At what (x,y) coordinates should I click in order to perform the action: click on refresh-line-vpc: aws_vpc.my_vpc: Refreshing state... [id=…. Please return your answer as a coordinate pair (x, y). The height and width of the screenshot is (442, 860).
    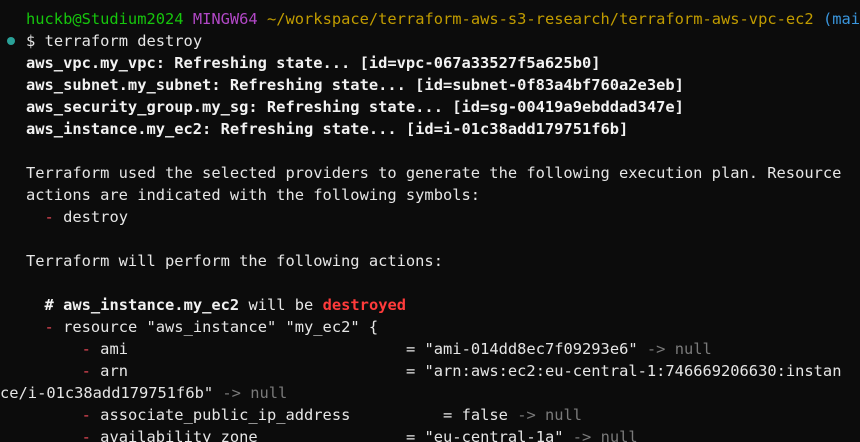
    Looking at the image, I should click on (313, 63).